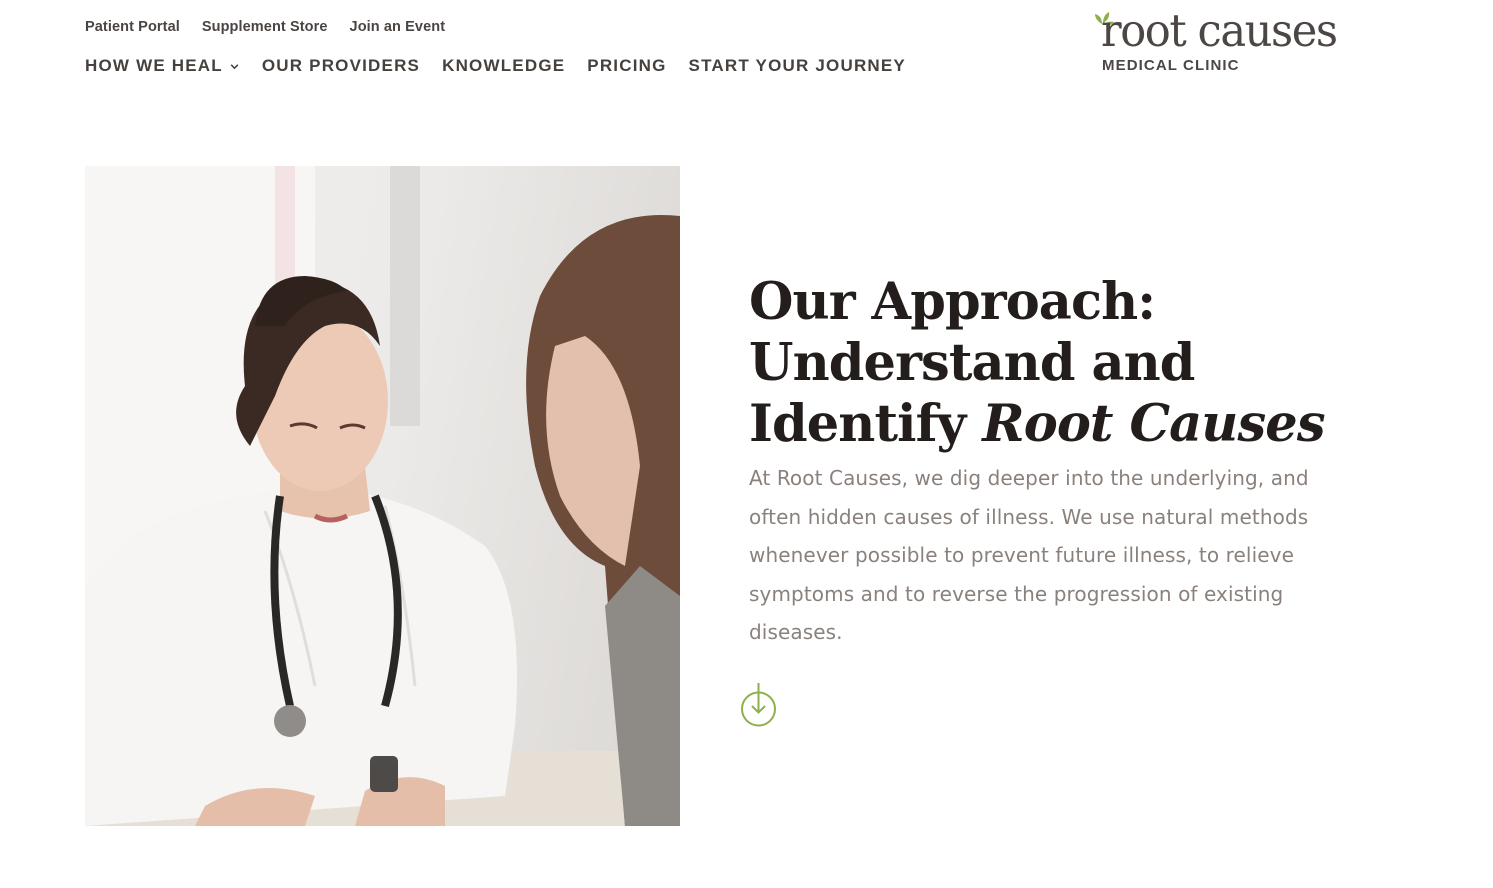  What do you see at coordinates (132, 27) in the screenshot?
I see `patient-portal-link: Patient Portal` at bounding box center [132, 27].